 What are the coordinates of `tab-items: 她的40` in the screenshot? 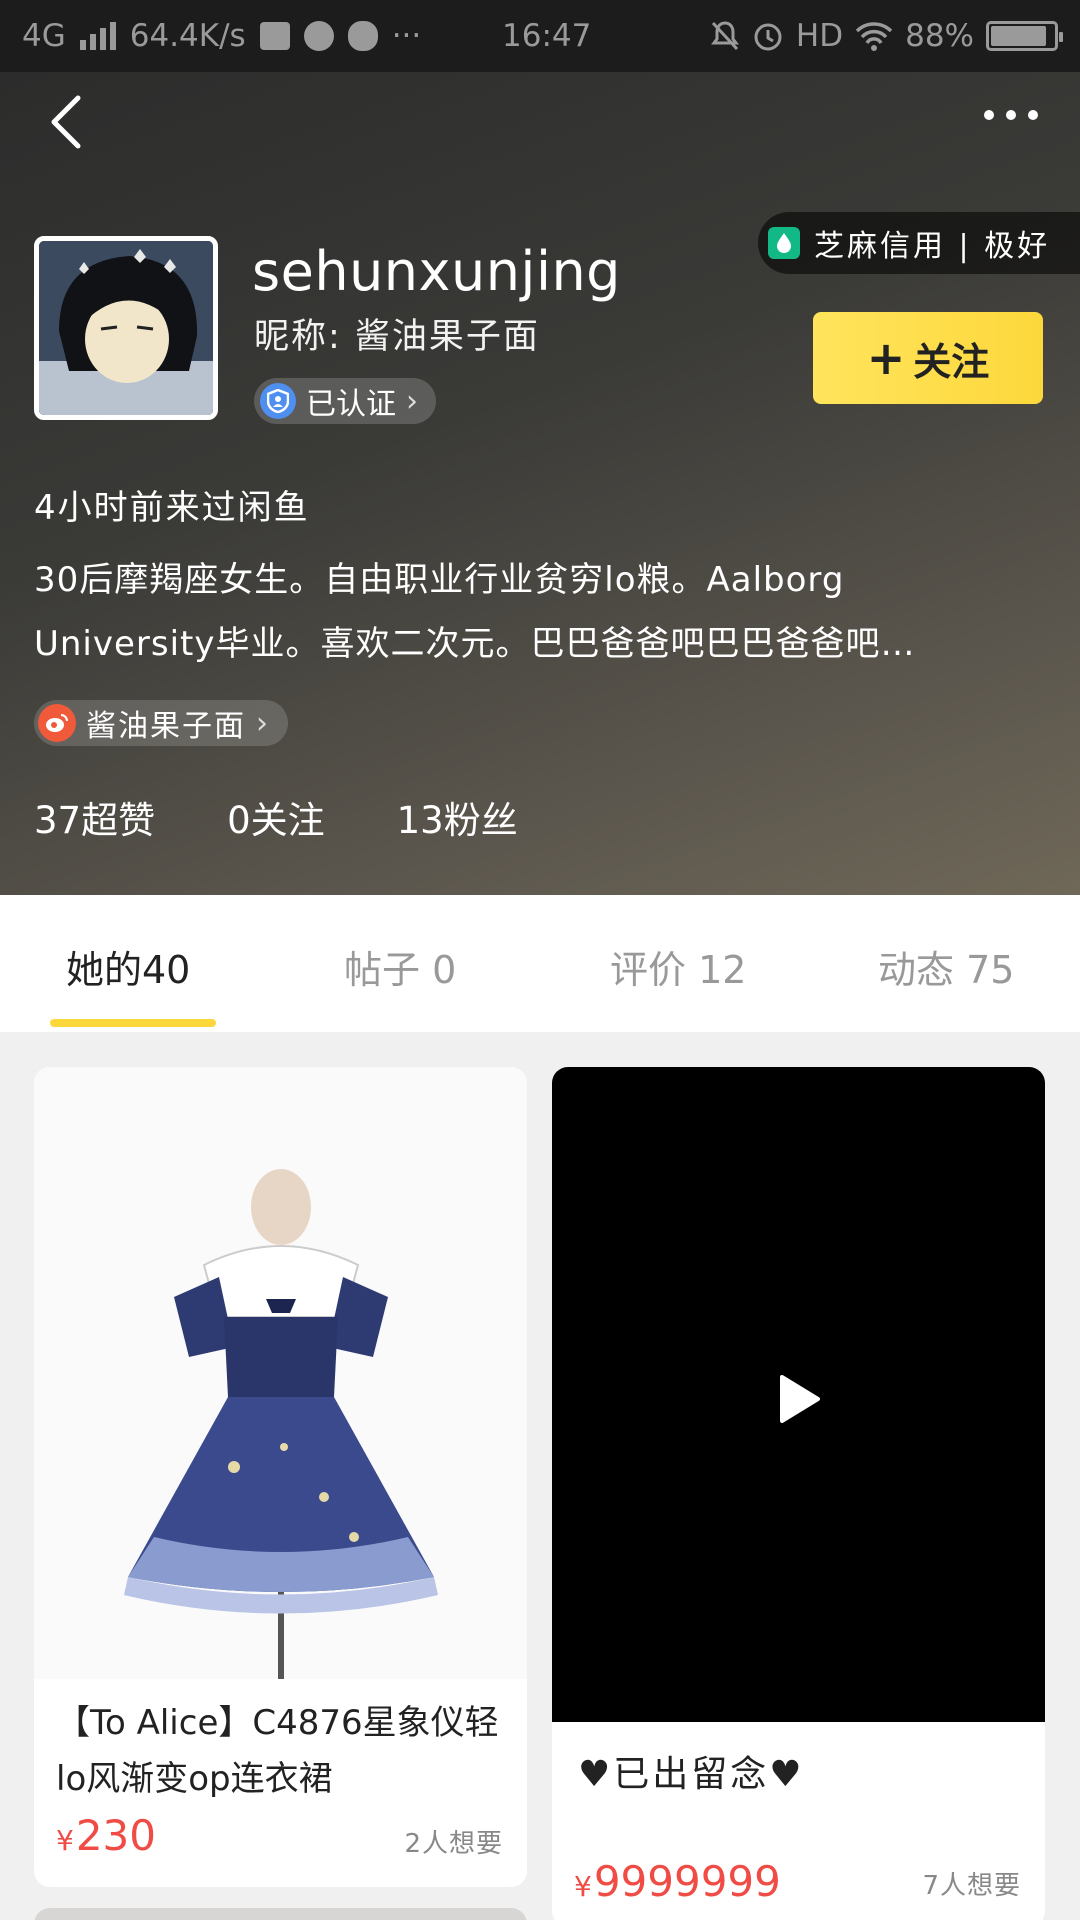 It's located at (128, 966).